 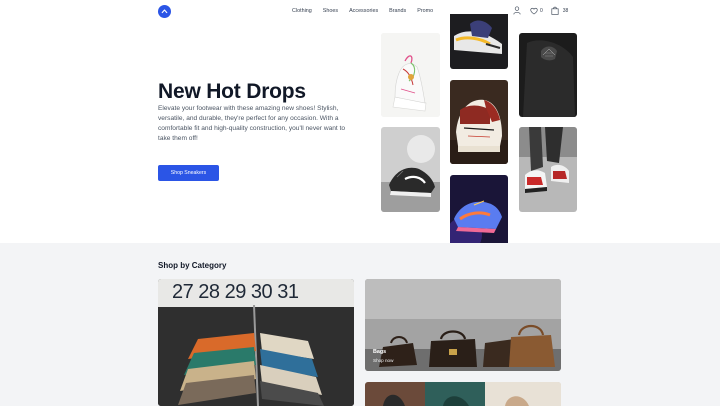 I want to click on sneaker-photo-neon-blue, so click(x=479, y=209).